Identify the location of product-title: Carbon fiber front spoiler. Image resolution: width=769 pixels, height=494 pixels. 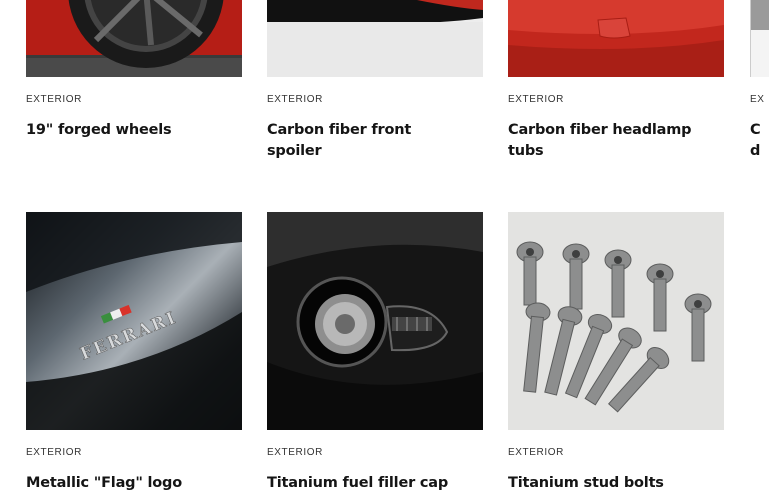
(362, 141).